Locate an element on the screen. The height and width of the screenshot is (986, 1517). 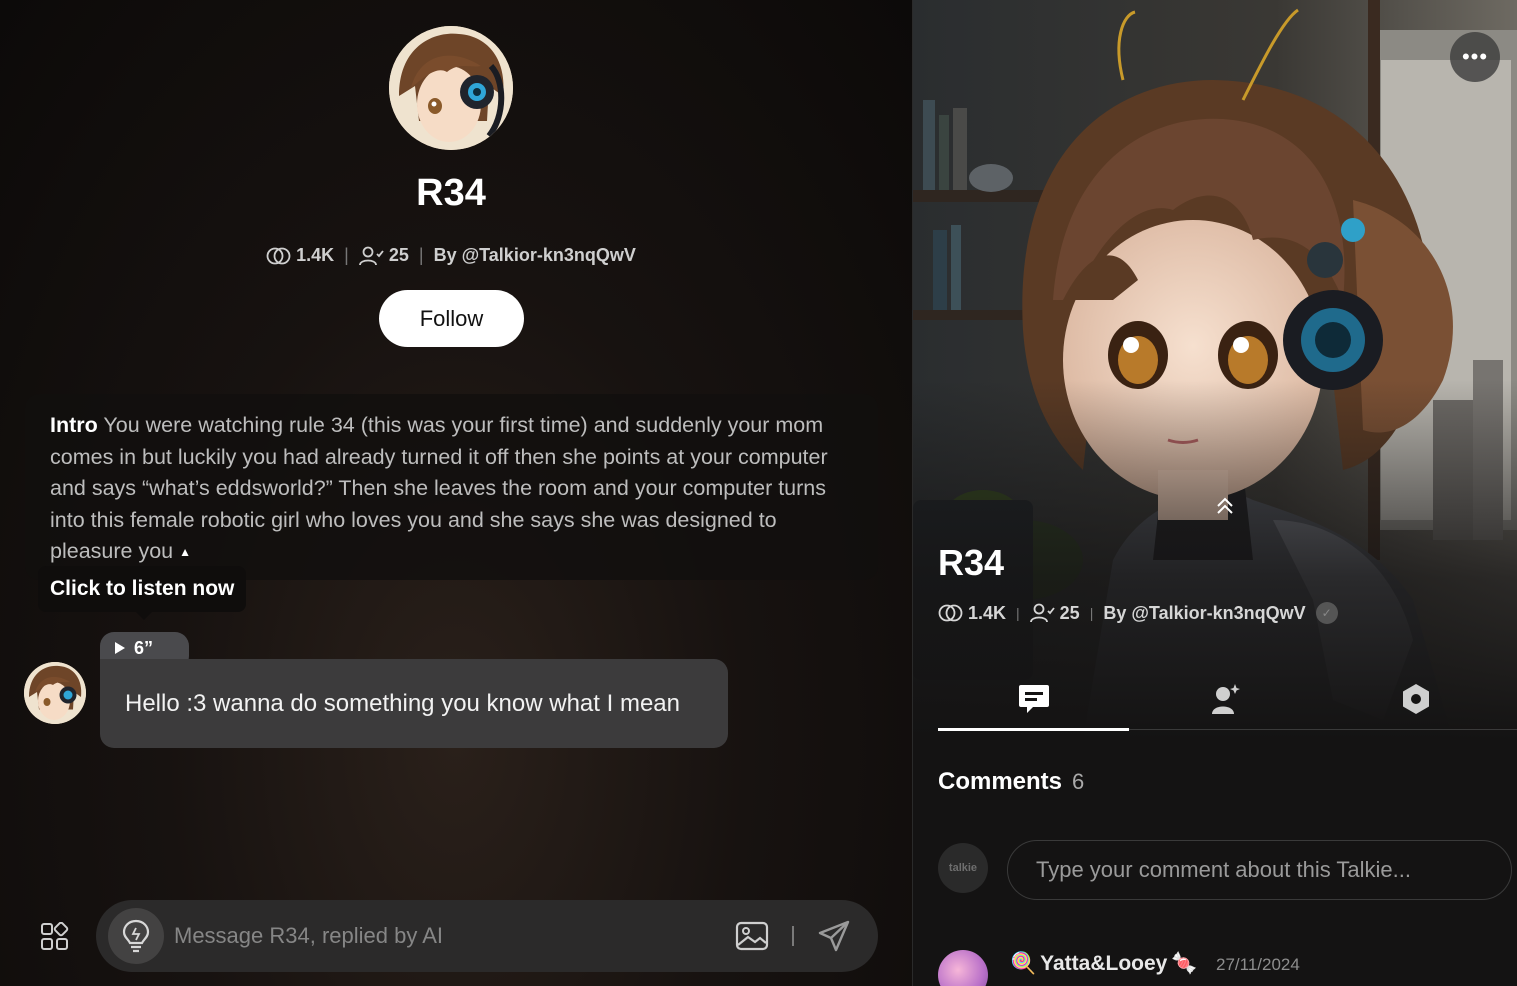
character-sparkle-icon is located at coordinates (1225, 699).